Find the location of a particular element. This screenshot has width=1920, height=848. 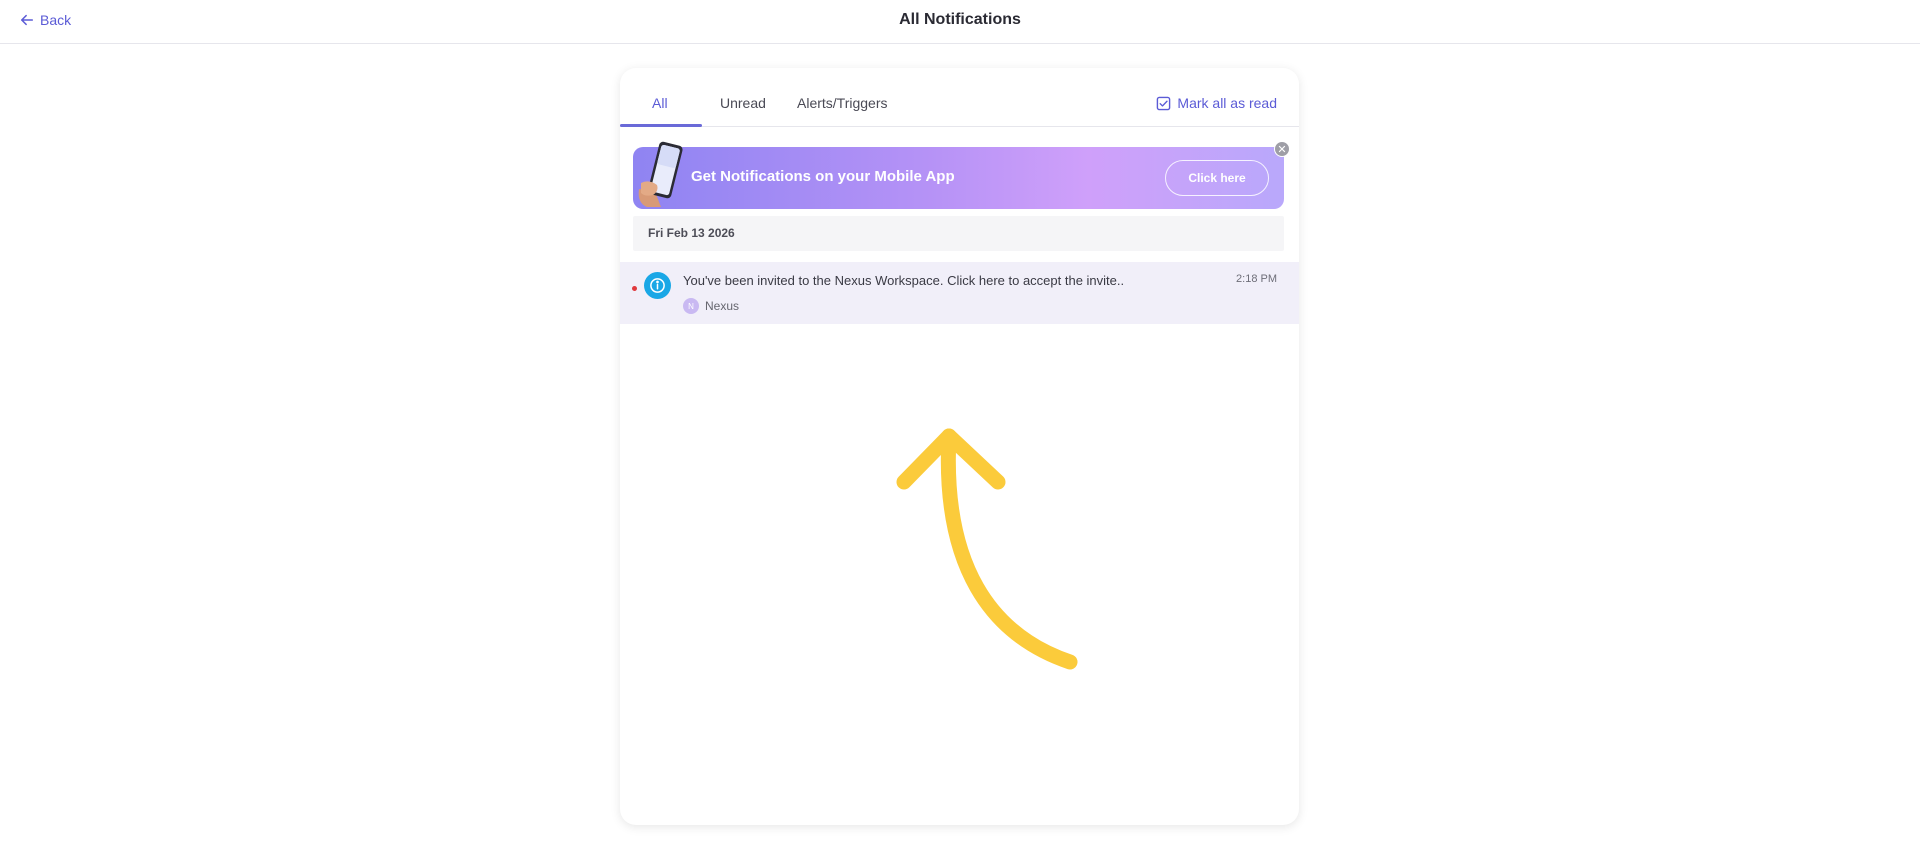

active-tab-indicator is located at coordinates (661, 125).